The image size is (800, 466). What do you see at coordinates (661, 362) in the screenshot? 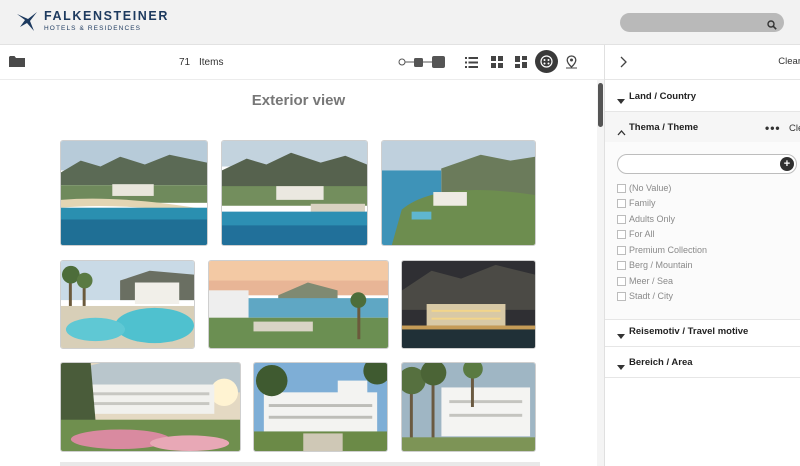
I see `facet-title: Bereich / Area` at bounding box center [661, 362].